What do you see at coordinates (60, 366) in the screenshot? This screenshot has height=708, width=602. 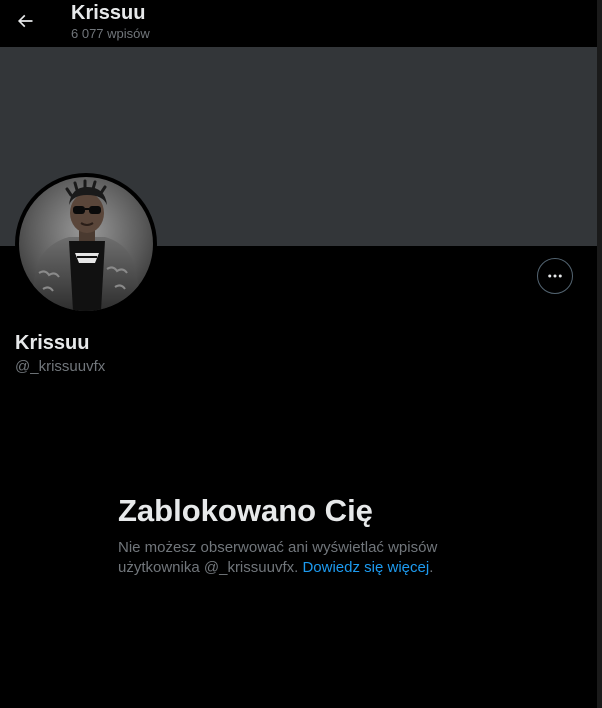 I see `profile-handle: @_krissuuvfx` at bounding box center [60, 366].